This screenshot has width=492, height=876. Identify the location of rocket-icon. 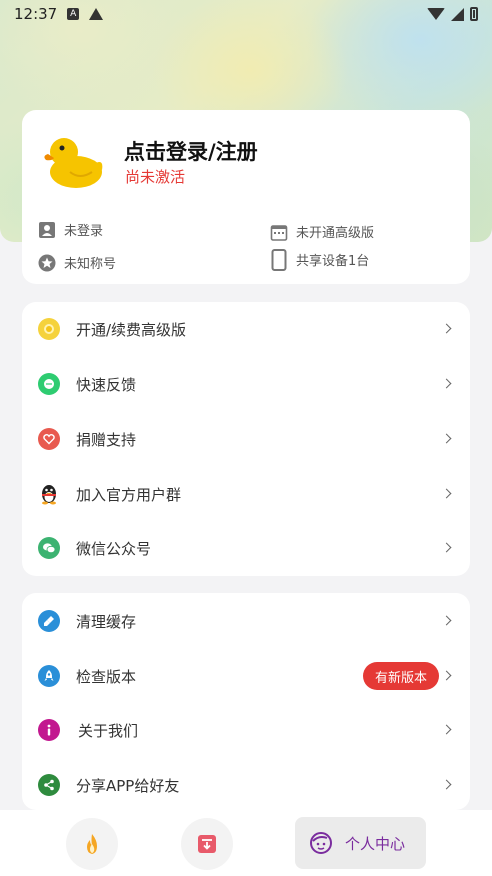
(49, 676).